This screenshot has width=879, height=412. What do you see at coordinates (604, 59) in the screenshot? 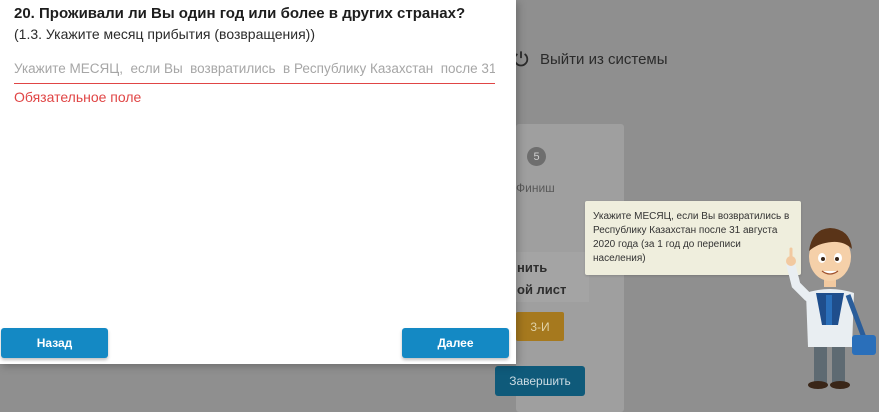
I see `logout-label: Выйти из системы` at bounding box center [604, 59].